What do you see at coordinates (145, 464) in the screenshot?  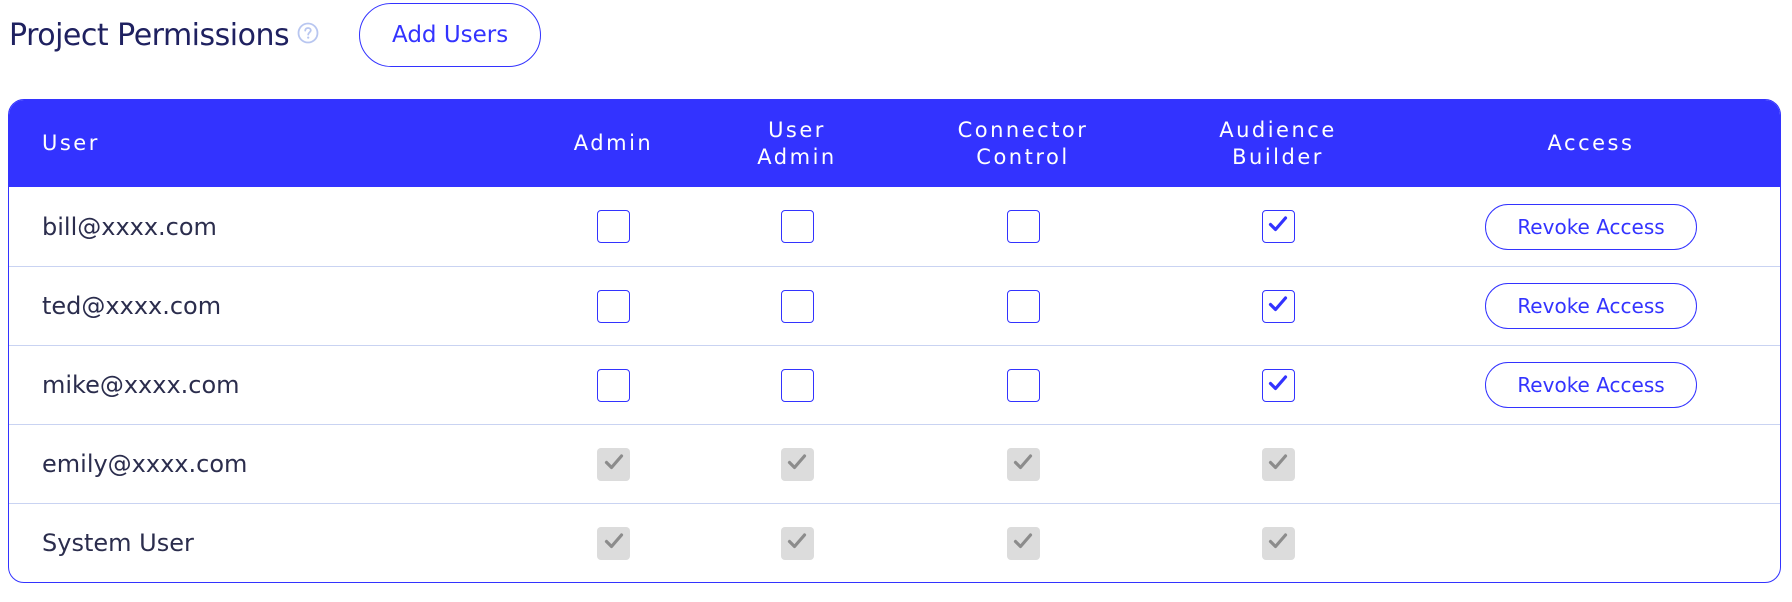 I see `user-email-cell: emily@xxxx.com` at bounding box center [145, 464].